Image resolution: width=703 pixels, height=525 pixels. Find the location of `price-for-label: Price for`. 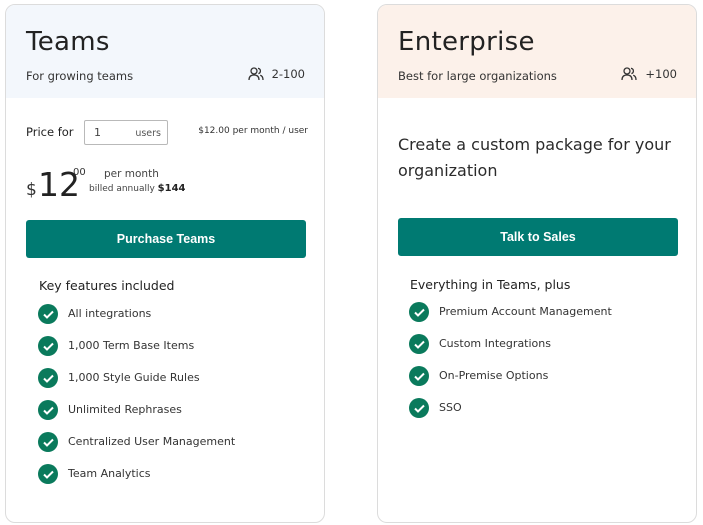

price-for-label: Price for is located at coordinates (50, 132).